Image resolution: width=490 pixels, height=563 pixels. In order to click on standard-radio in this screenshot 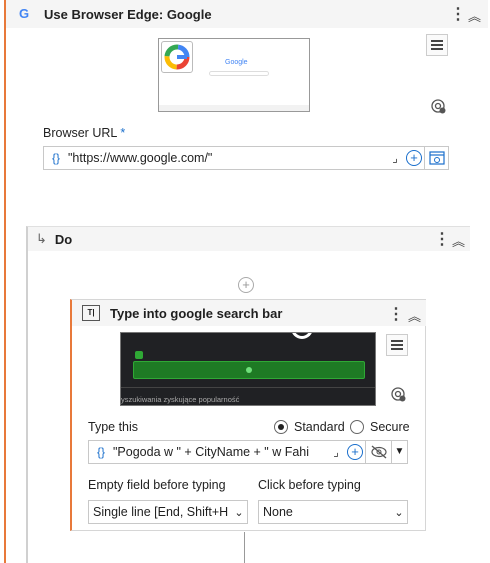, I will do `click(281, 427)`.